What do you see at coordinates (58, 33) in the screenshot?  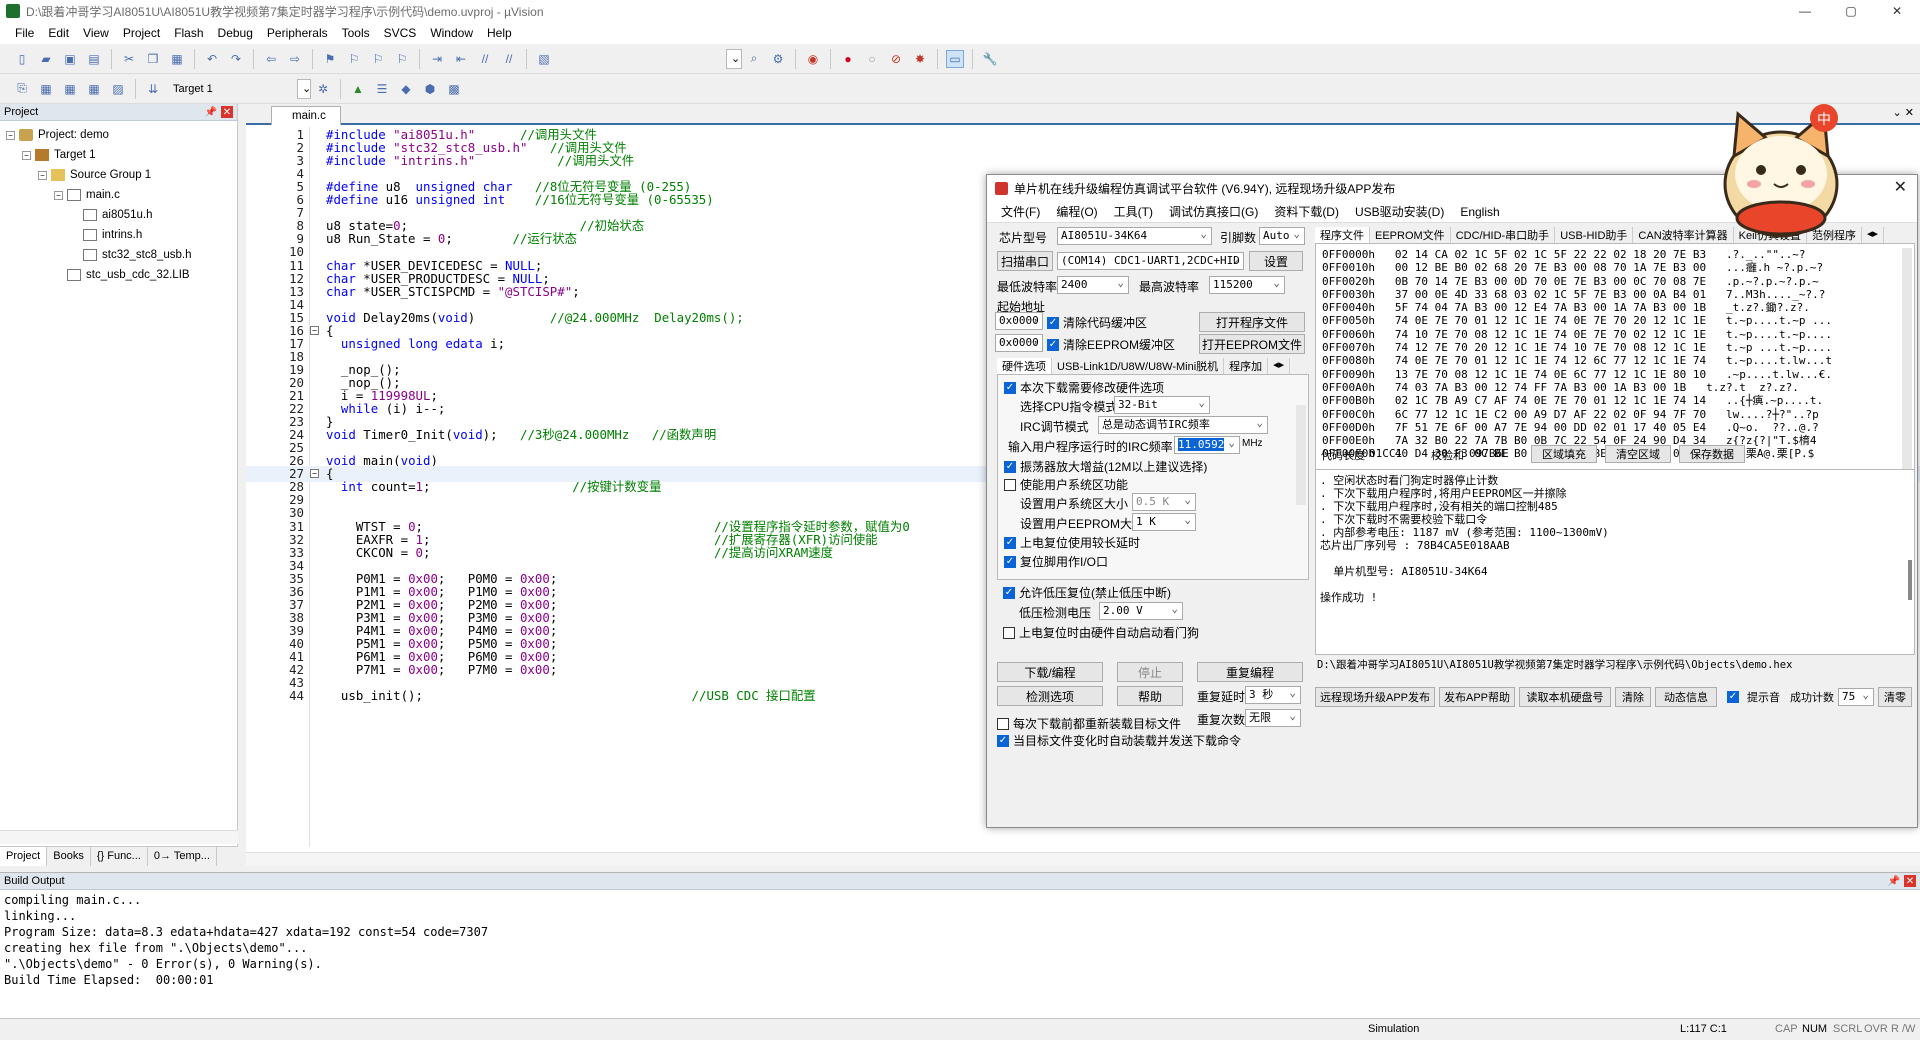 I see `menu-edit: Edit` at bounding box center [58, 33].